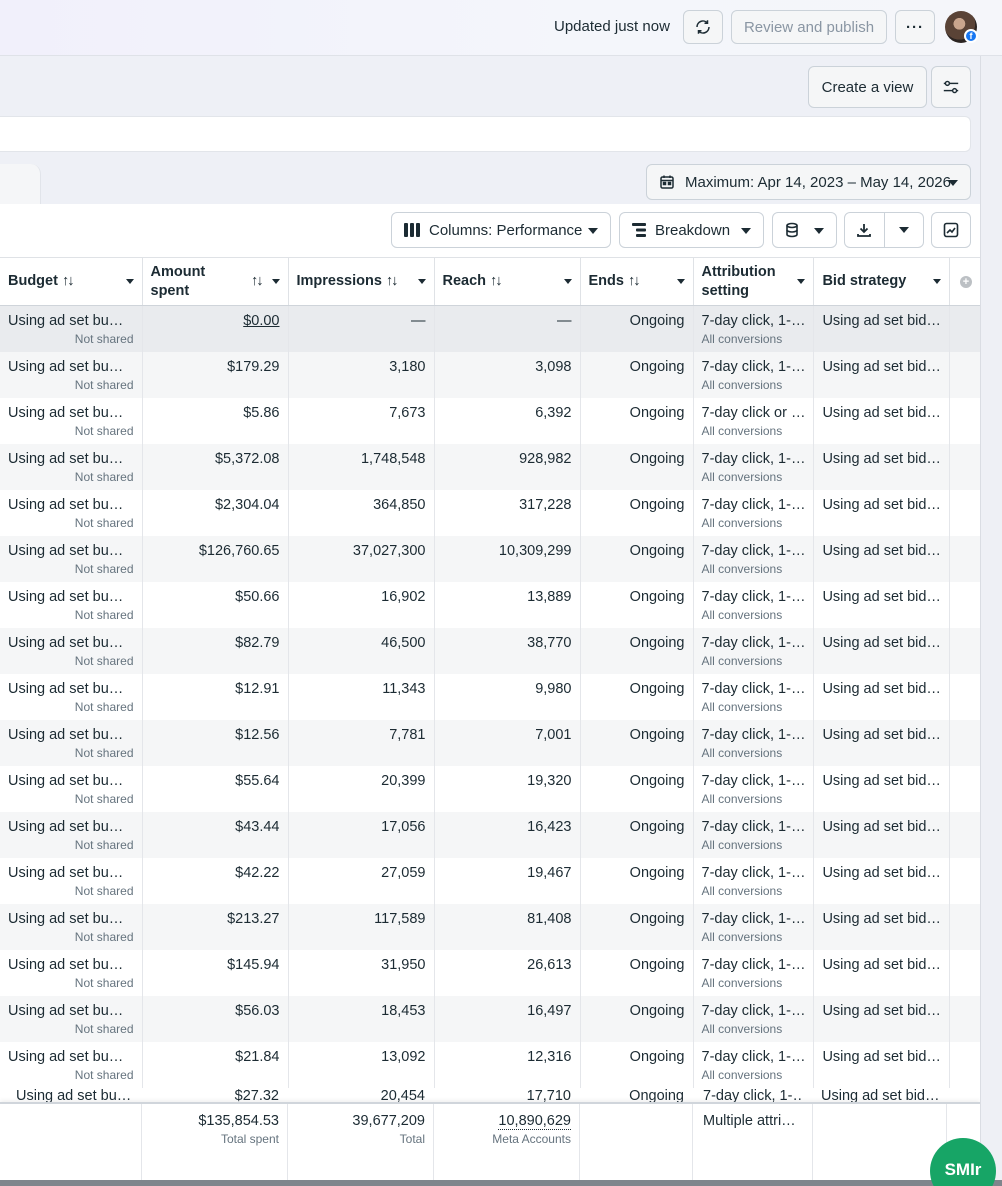  I want to click on search-filter-bar, so click(485, 134).